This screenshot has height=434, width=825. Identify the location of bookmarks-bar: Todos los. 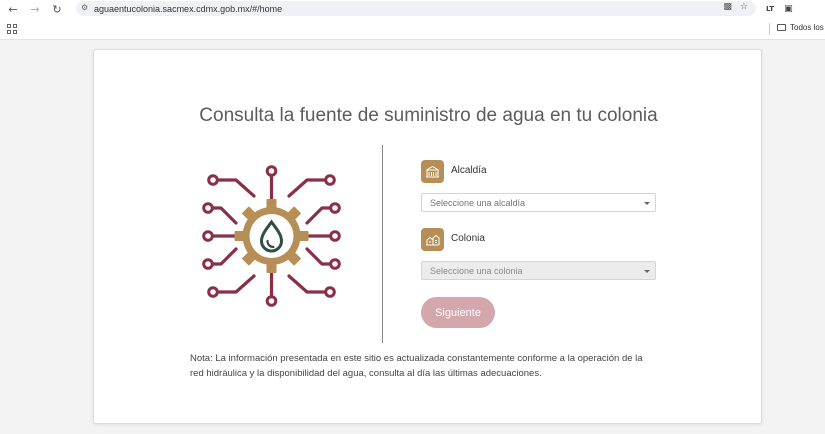
(412, 29).